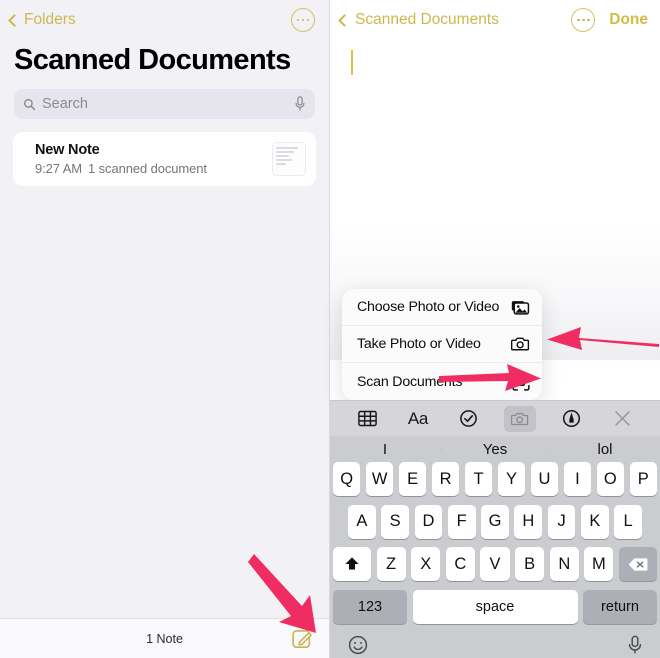  What do you see at coordinates (395, 521) in the screenshot?
I see `key-s: S` at bounding box center [395, 521].